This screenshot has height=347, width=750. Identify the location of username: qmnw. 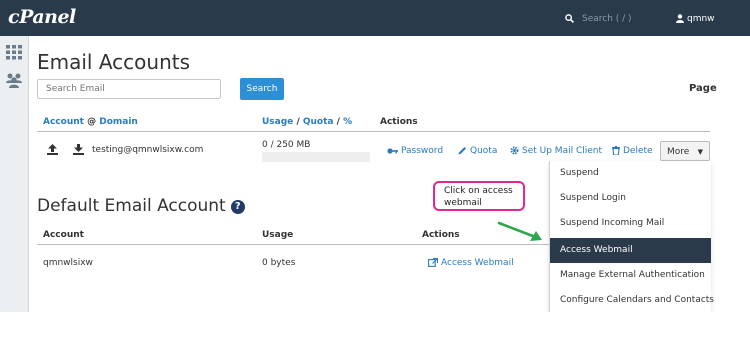
(701, 19).